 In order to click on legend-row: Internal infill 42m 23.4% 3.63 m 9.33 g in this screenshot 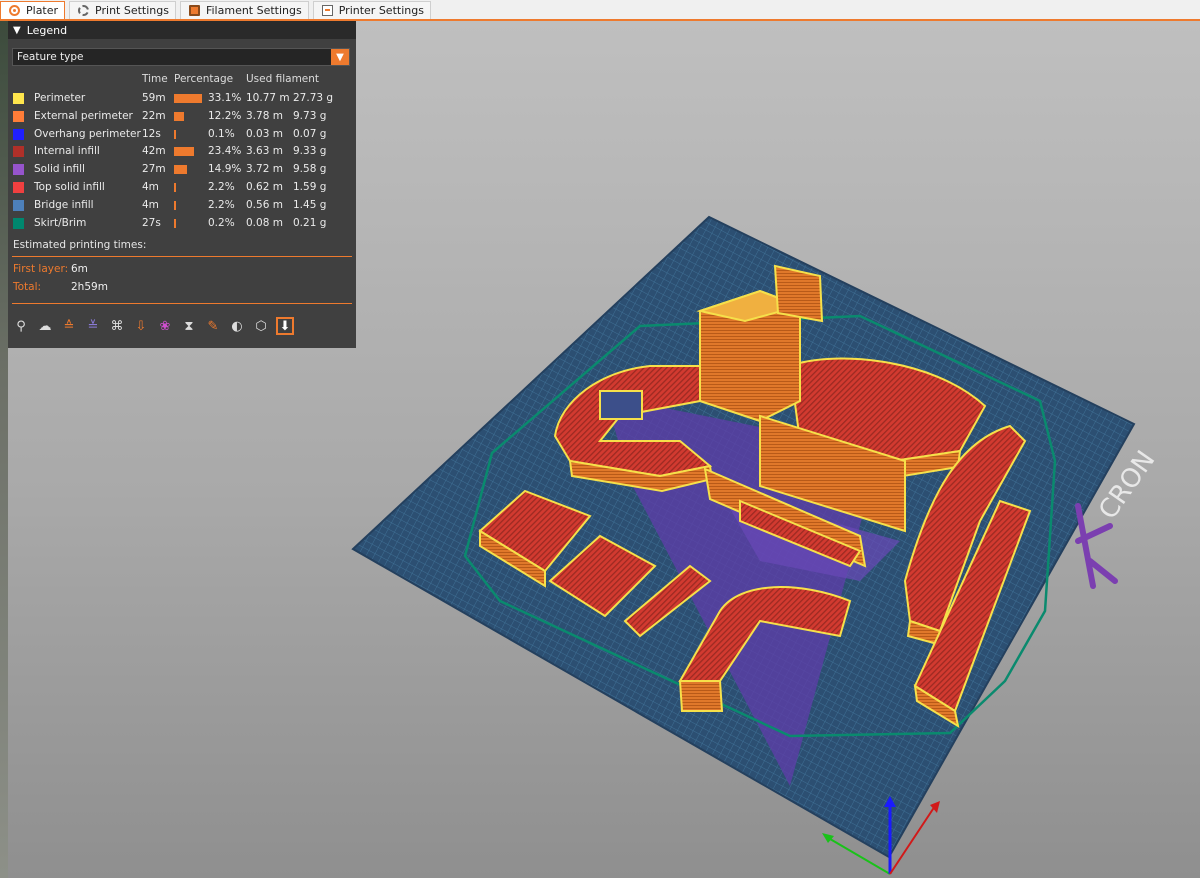, I will do `click(182, 152)`.